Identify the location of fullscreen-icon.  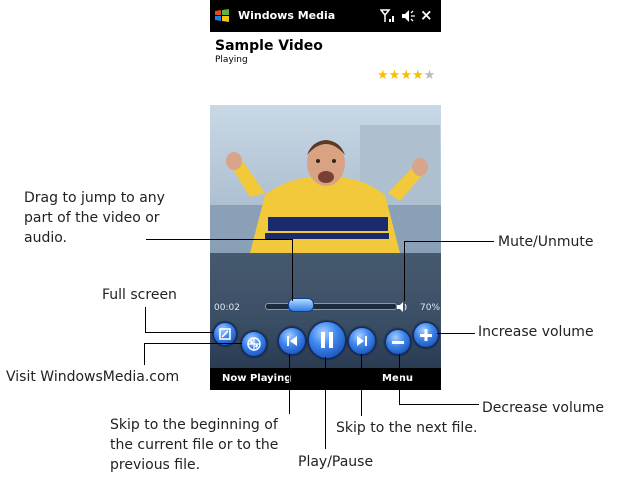
(225, 334).